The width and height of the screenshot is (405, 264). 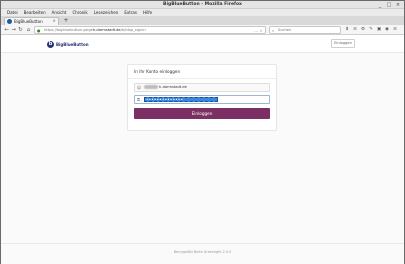 I want to click on menu-bearbeiten: Bearbeiten, so click(x=35, y=12).